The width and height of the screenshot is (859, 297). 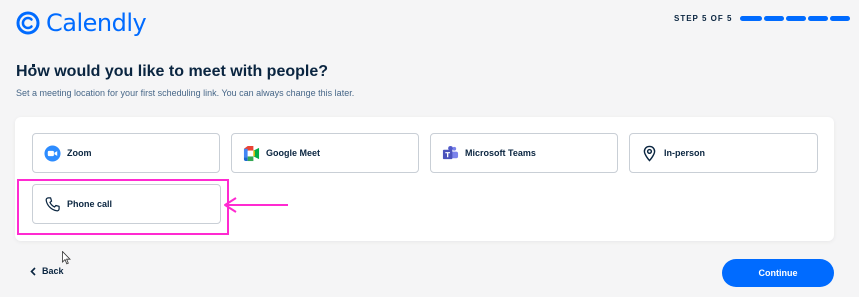 I want to click on continue-button: Continue, so click(x=778, y=273).